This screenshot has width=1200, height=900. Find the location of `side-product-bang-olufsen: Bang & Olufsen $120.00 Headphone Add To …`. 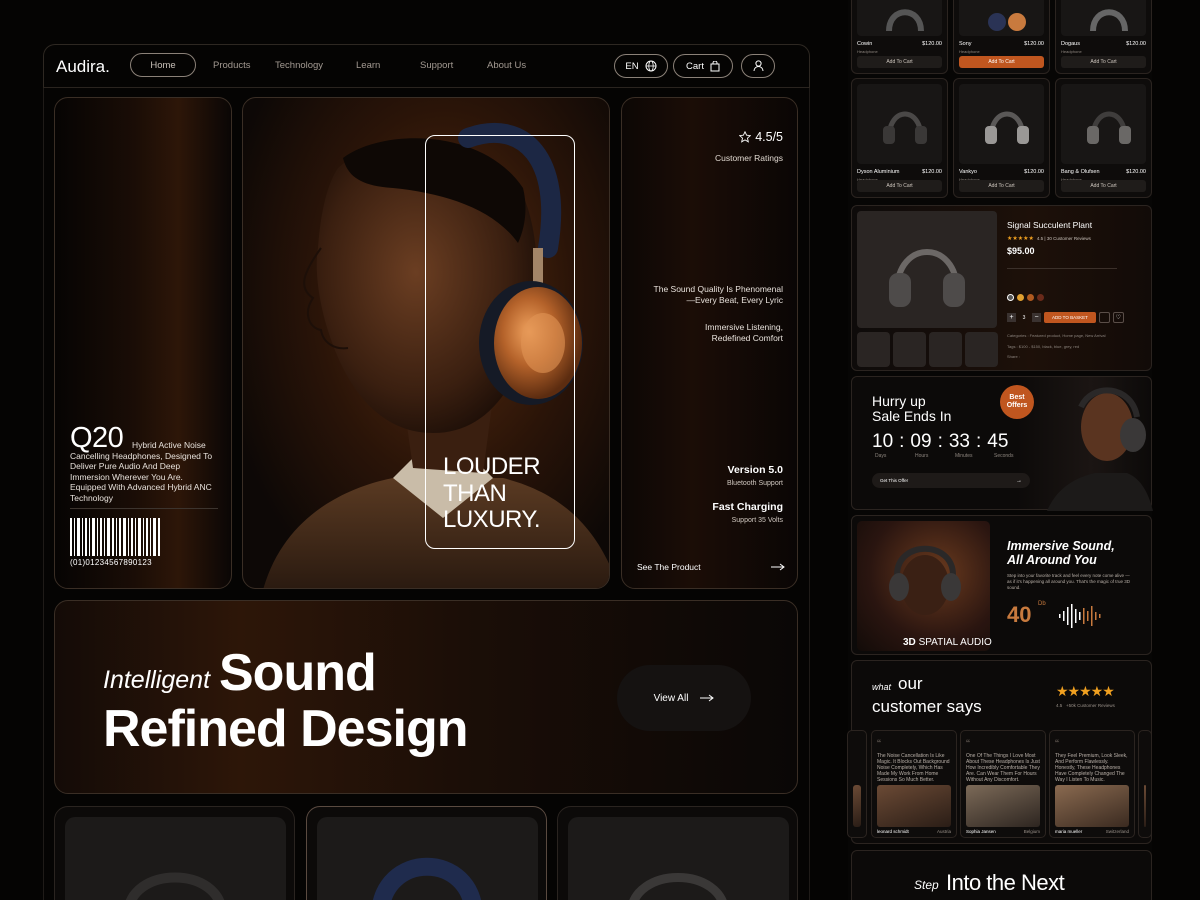

side-product-bang-olufsen: Bang & Olufsen $120.00 Headphone Add To … is located at coordinates (1103, 138).